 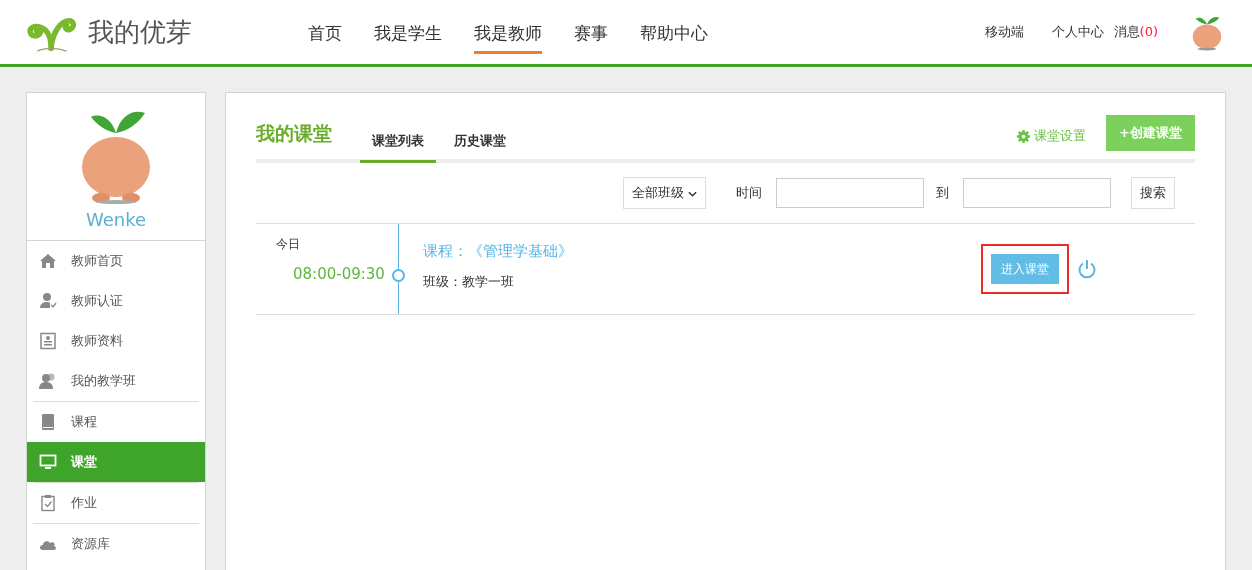 What do you see at coordinates (1087, 269) in the screenshot?
I see `power-icon` at bounding box center [1087, 269].